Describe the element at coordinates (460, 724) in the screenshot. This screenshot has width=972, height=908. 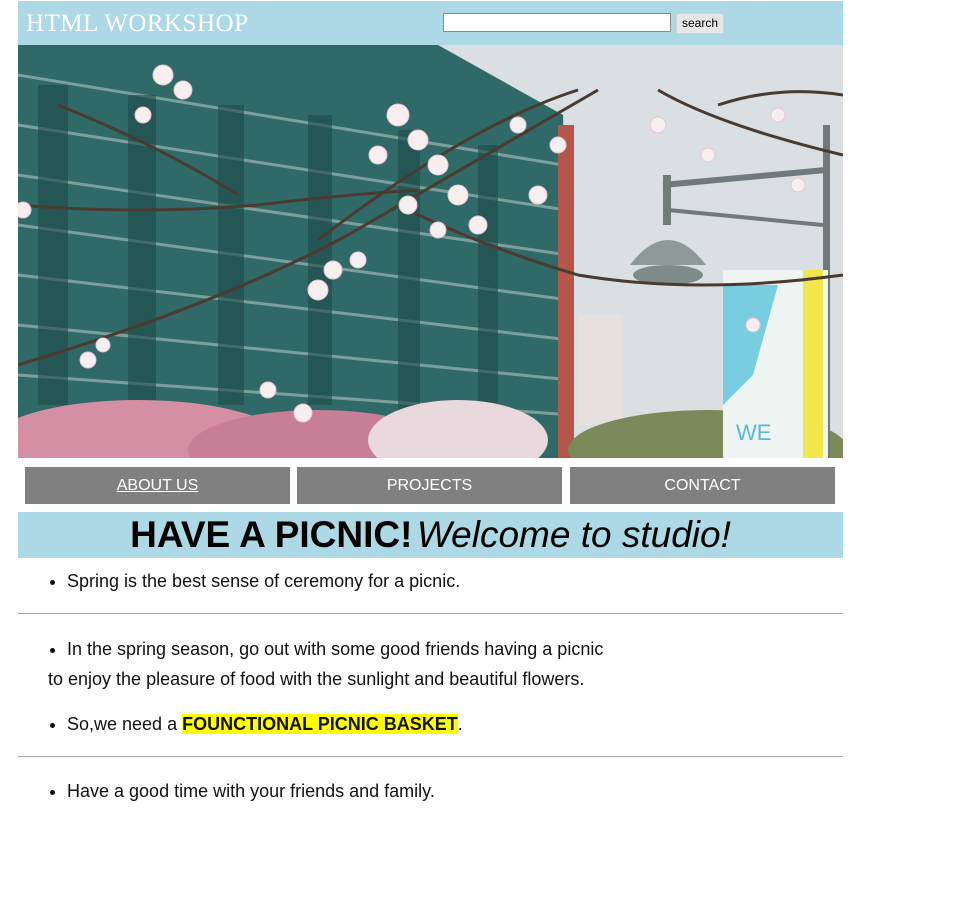
I see `list-item-text: .` at that location.